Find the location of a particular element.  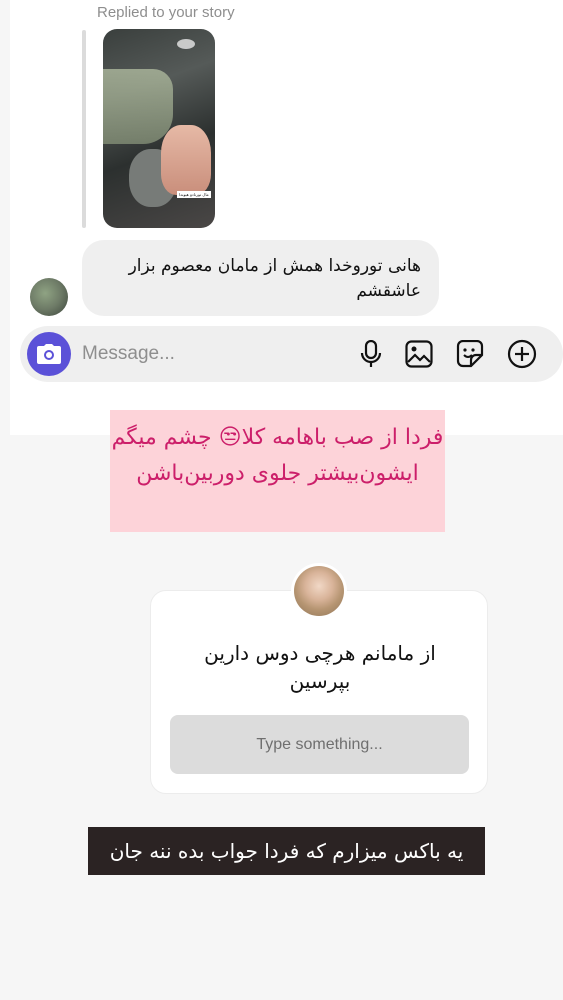

camera-icon is located at coordinates (49, 354).